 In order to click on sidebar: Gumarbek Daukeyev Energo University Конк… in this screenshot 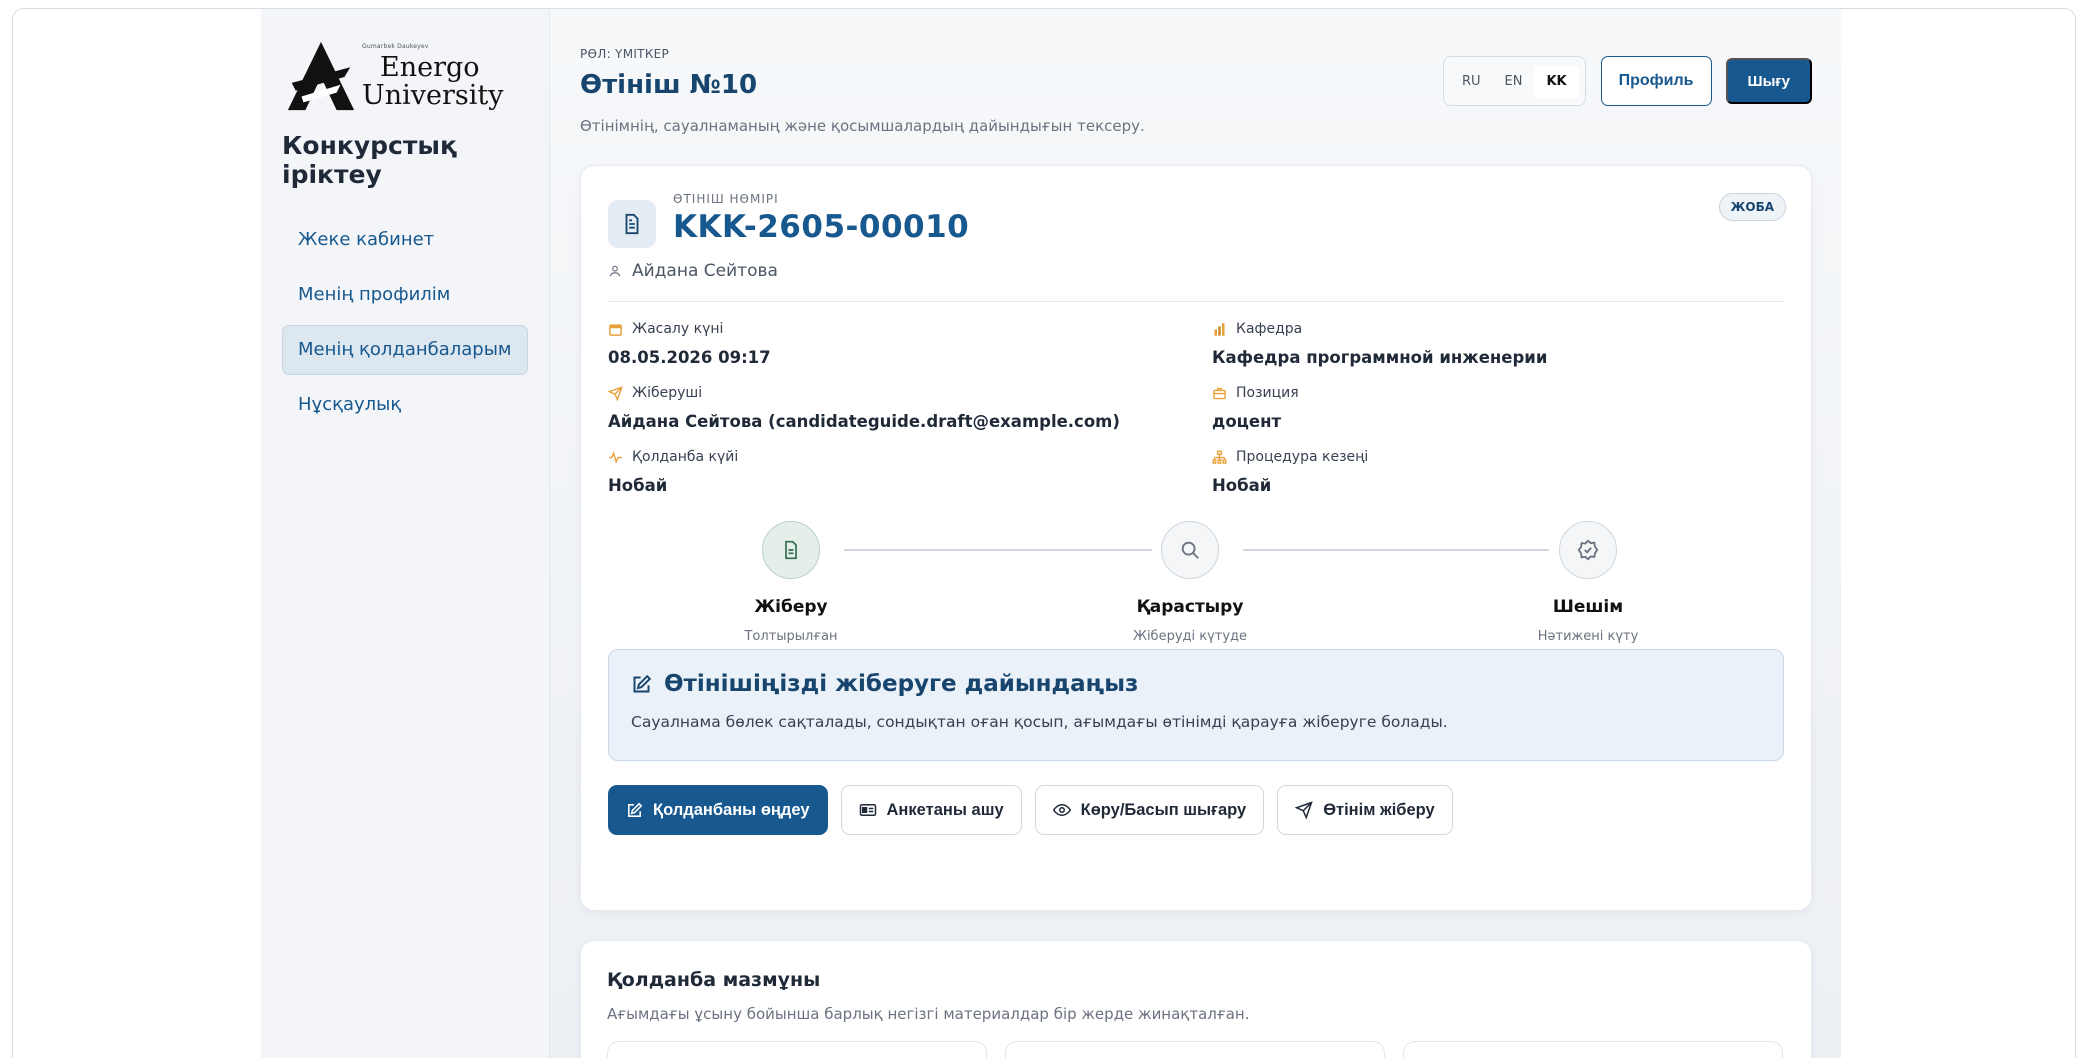, I will do `click(405, 533)`.